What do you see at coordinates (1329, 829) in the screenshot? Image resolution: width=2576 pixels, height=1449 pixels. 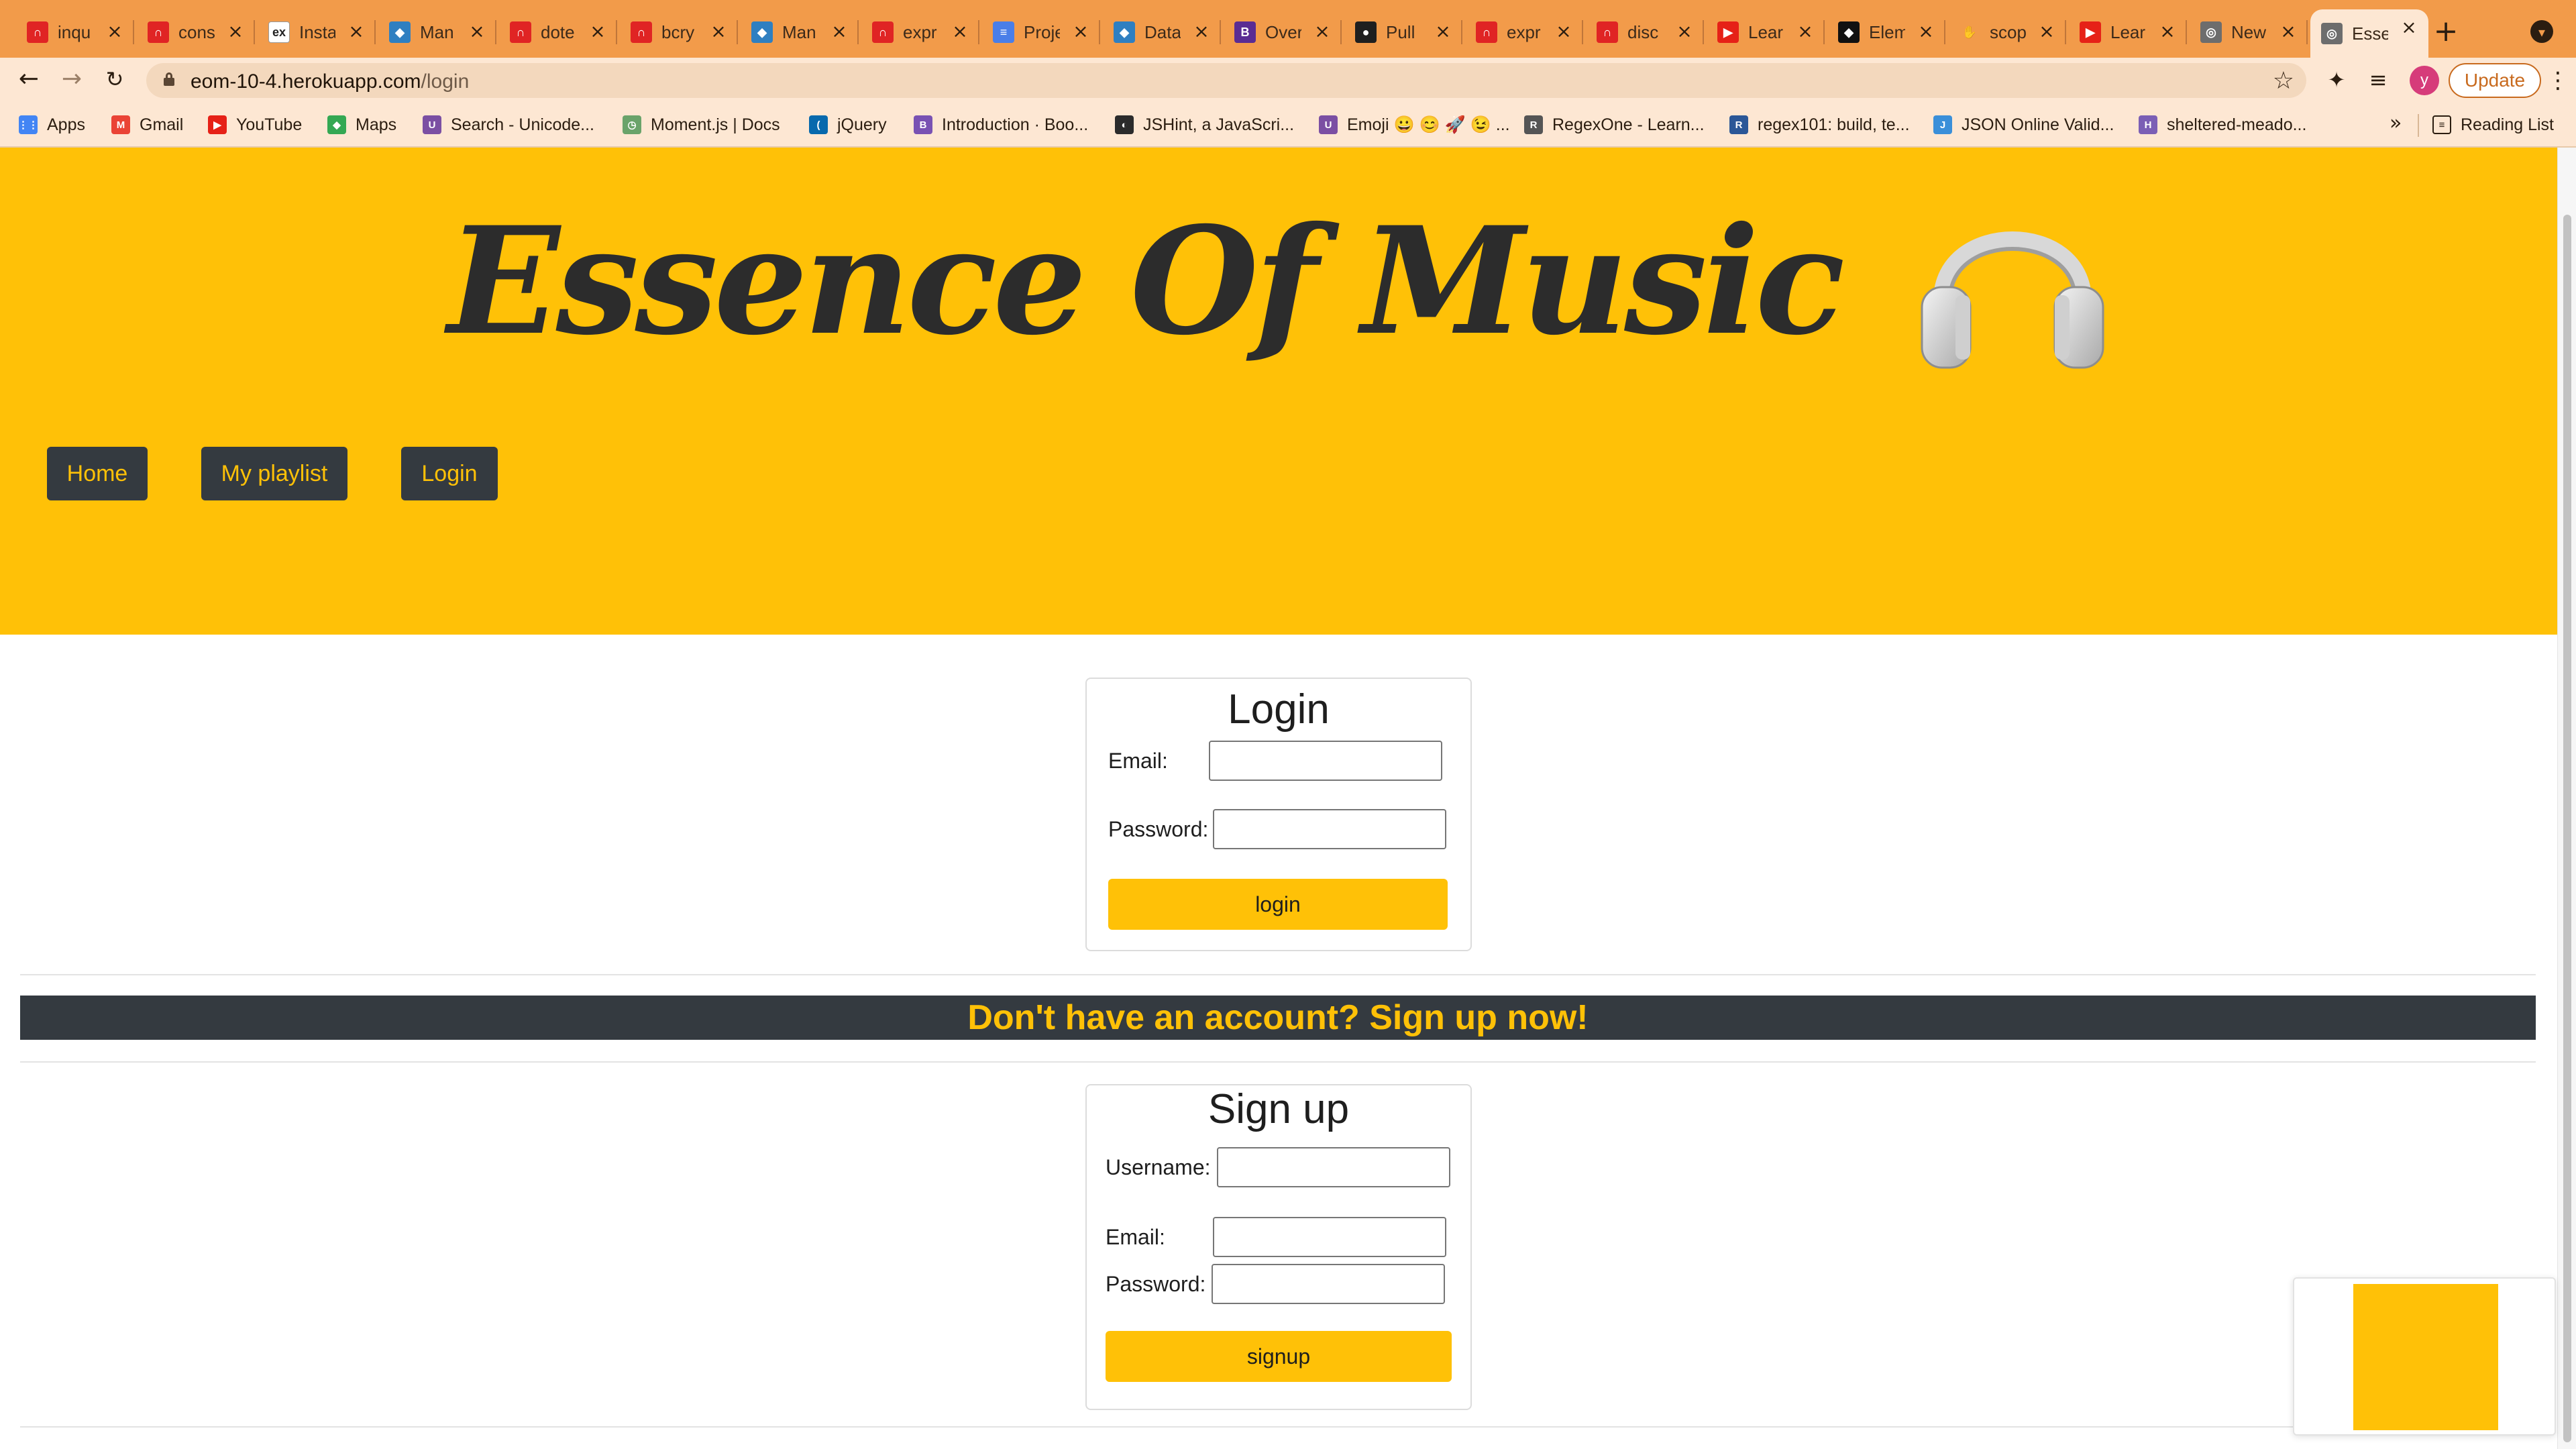 I see `login-password-input` at bounding box center [1329, 829].